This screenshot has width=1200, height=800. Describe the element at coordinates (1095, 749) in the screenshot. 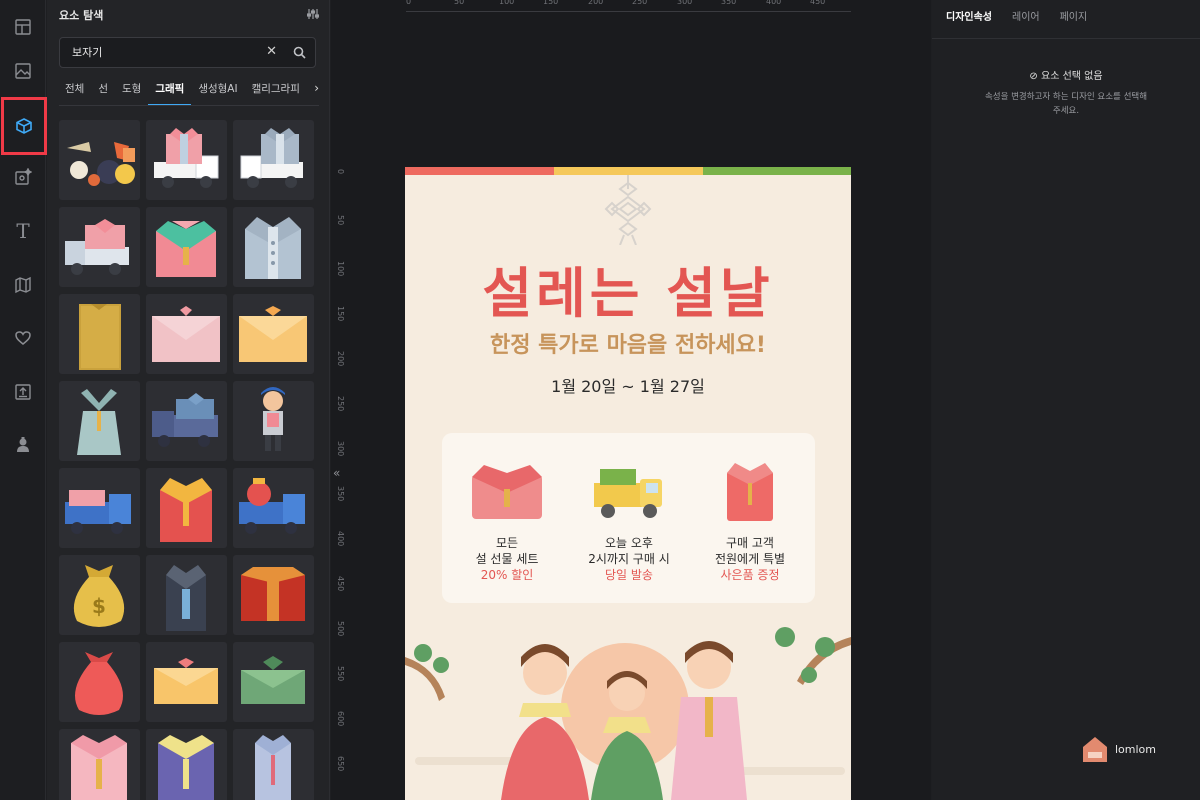

I see `house-logo-icon` at that location.